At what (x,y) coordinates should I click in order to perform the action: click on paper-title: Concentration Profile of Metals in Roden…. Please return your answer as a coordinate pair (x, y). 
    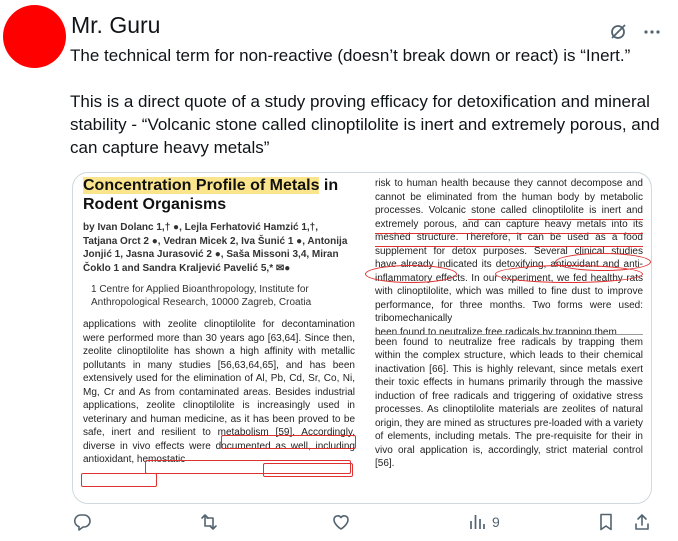
    Looking at the image, I should click on (219, 195).